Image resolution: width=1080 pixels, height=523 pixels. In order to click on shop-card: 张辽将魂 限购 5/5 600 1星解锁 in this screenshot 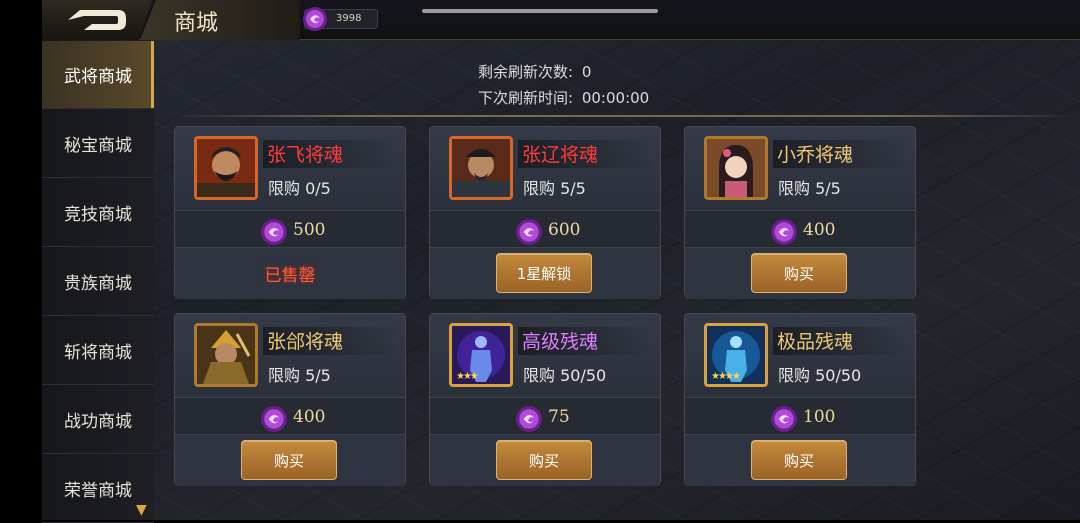, I will do `click(545, 212)`.